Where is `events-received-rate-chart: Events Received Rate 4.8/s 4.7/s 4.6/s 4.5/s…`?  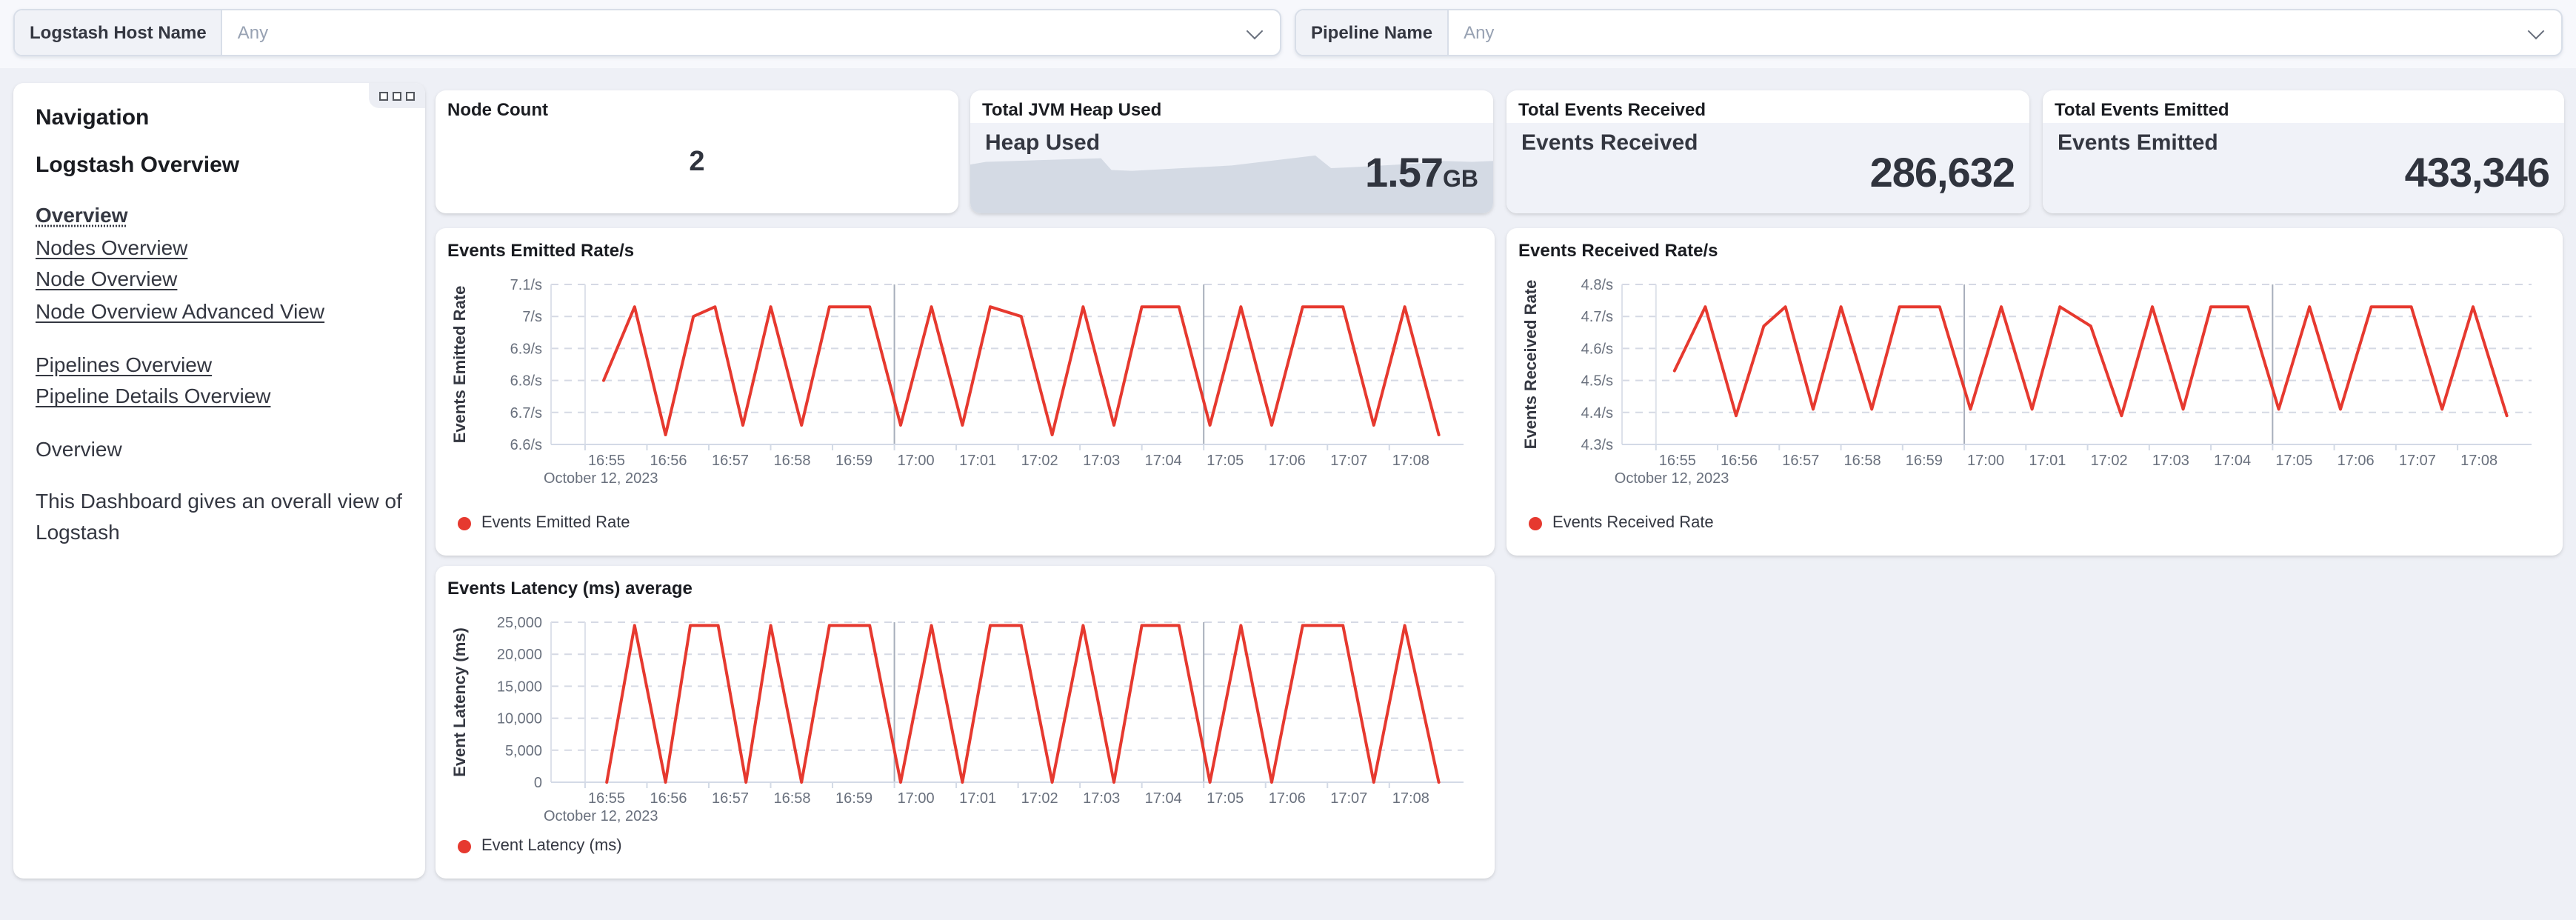 events-received-rate-chart: Events Received Rate 4.8/s 4.7/s 4.6/s 4.5/s… is located at coordinates (2034, 384).